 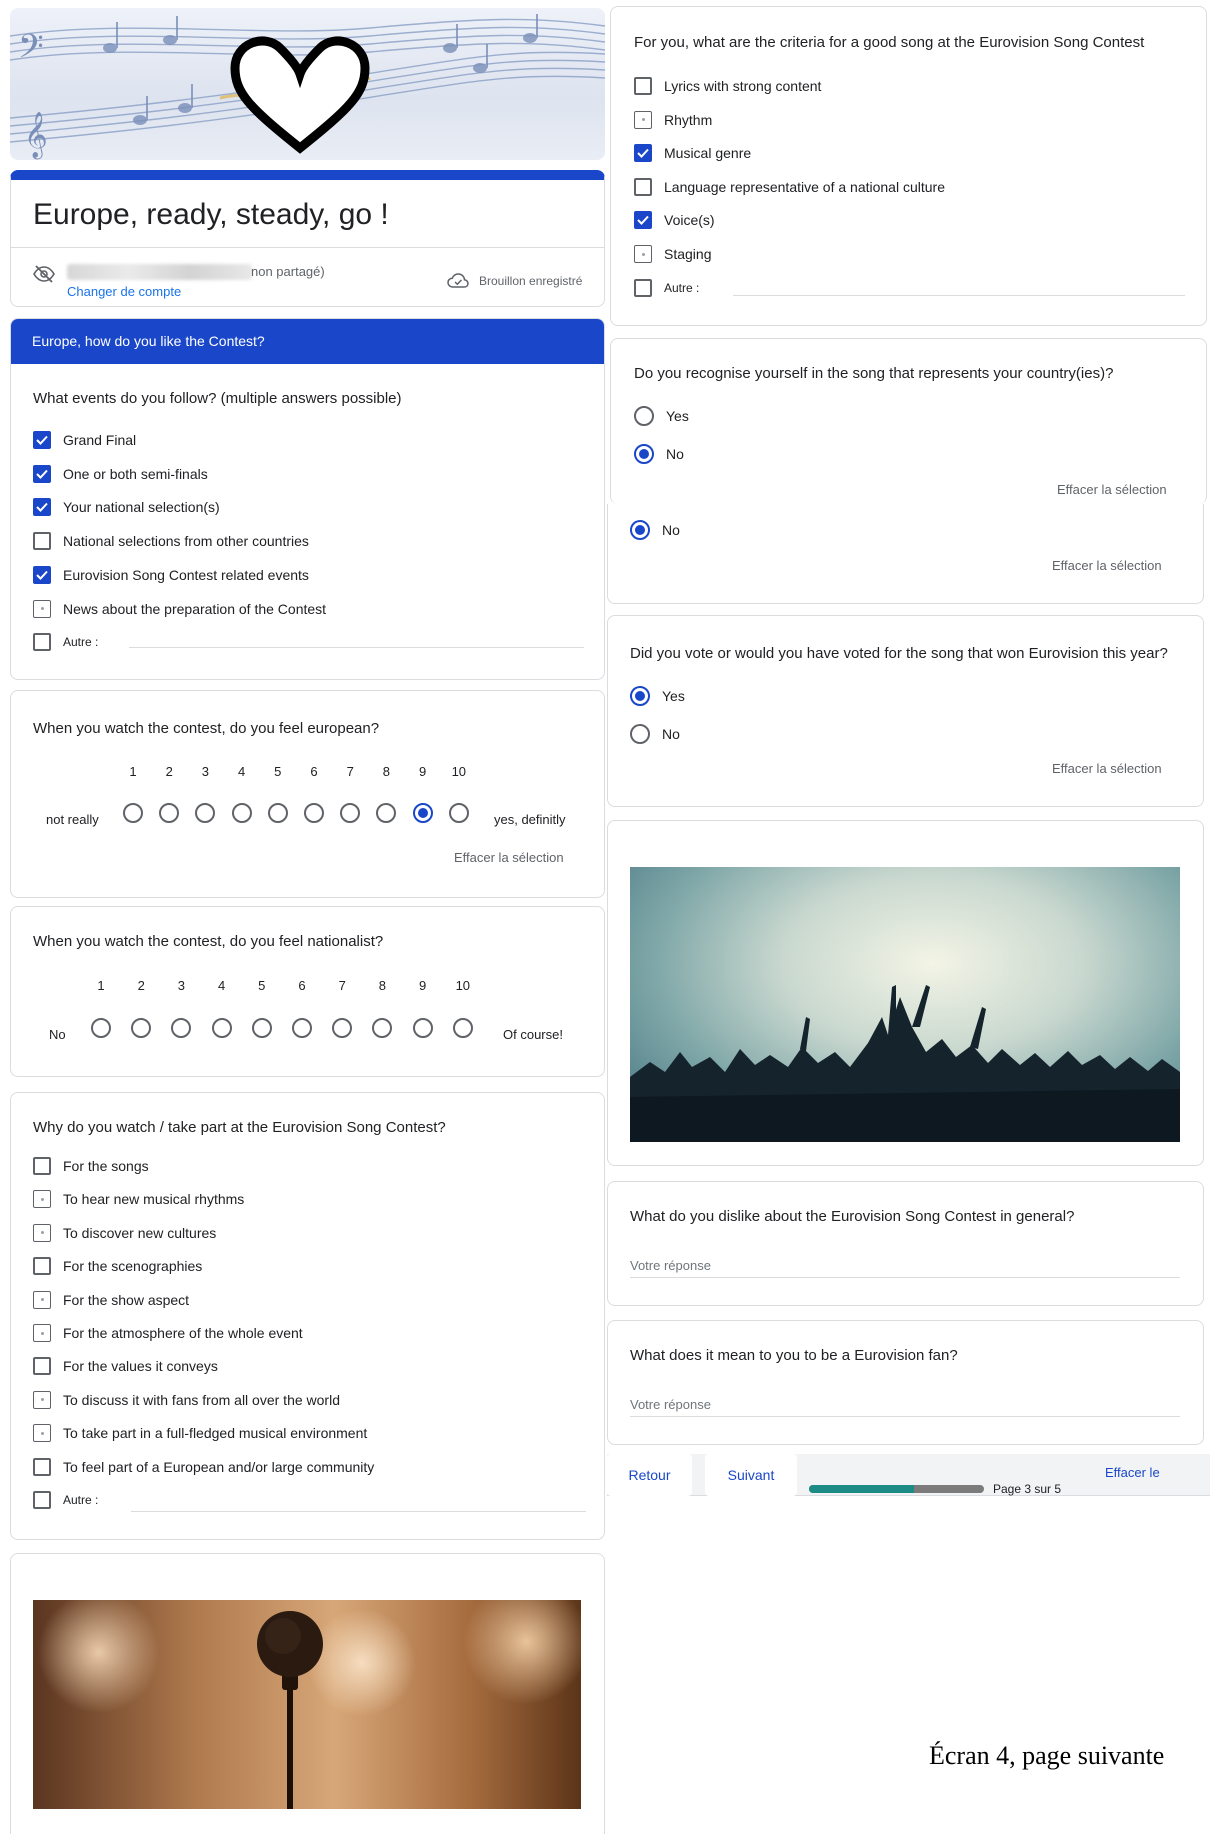 What do you see at coordinates (84, 440) in the screenshot?
I see `checkbox-option: Grand Final` at bounding box center [84, 440].